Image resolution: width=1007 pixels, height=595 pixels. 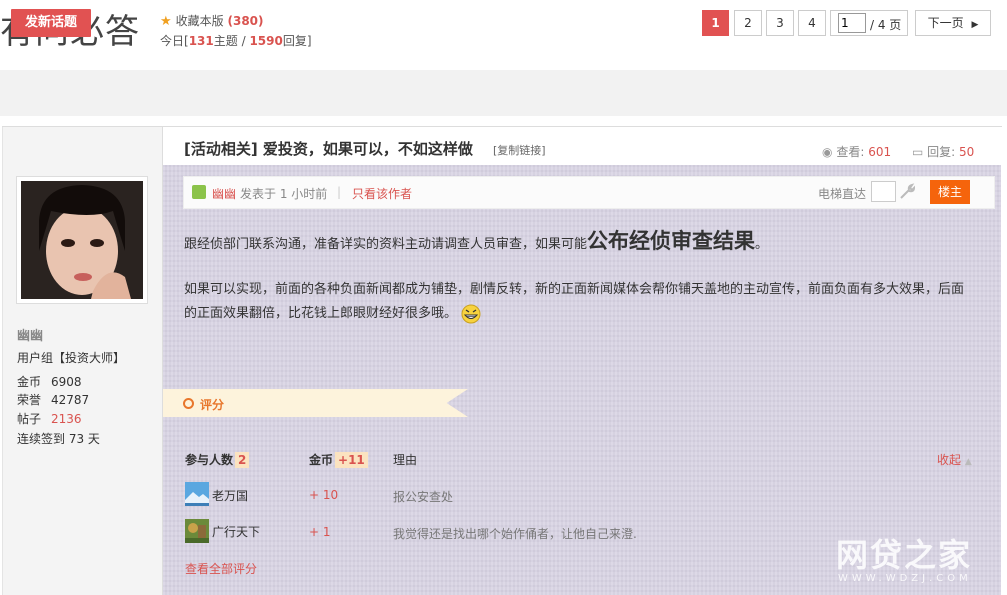 I want to click on author-stat-posts: 帖子 2136, so click(x=49, y=418).